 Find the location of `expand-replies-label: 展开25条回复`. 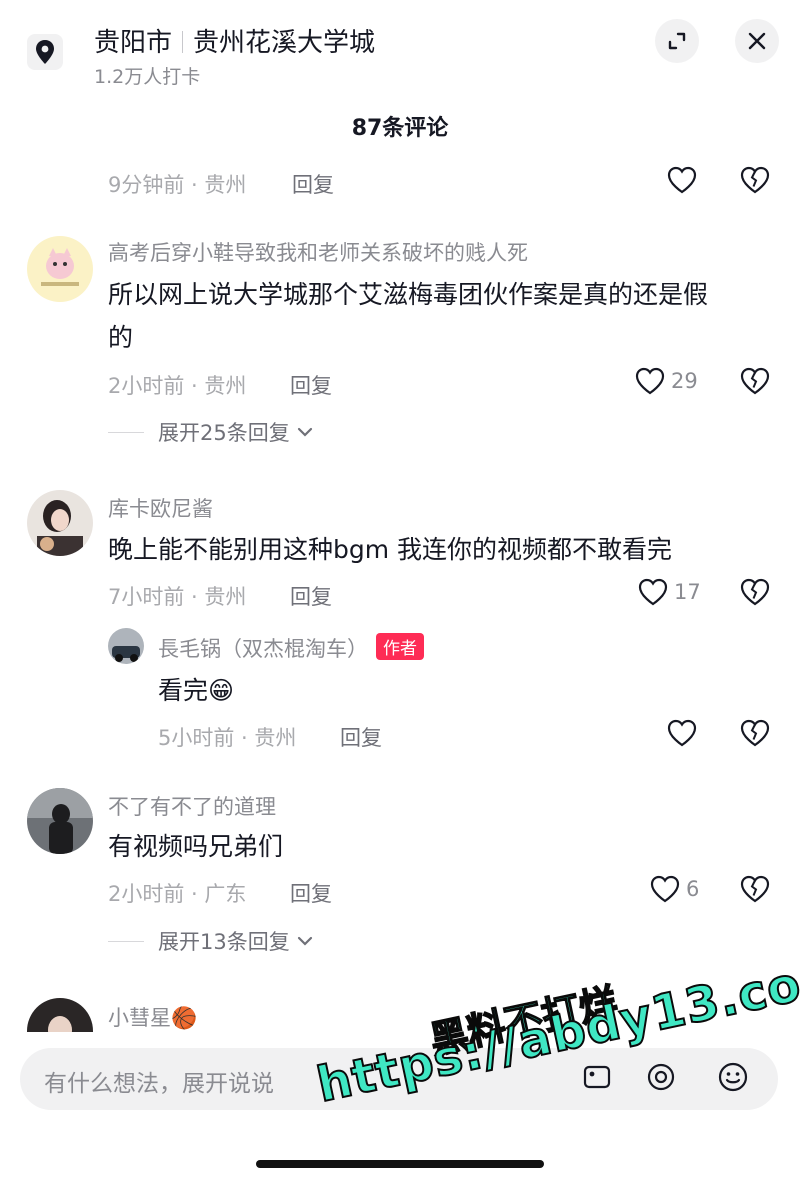

expand-replies-label: 展开25条回复 is located at coordinates (224, 433).